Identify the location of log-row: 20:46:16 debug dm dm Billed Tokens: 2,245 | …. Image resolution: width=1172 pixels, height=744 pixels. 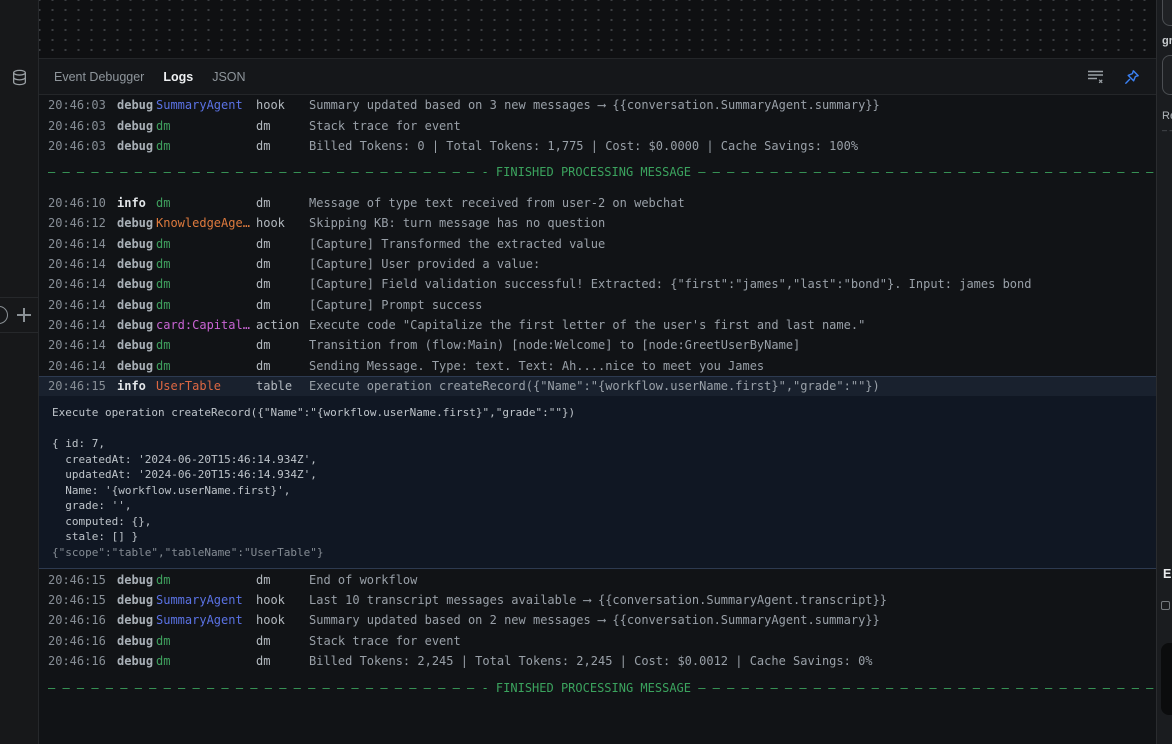
(597, 661).